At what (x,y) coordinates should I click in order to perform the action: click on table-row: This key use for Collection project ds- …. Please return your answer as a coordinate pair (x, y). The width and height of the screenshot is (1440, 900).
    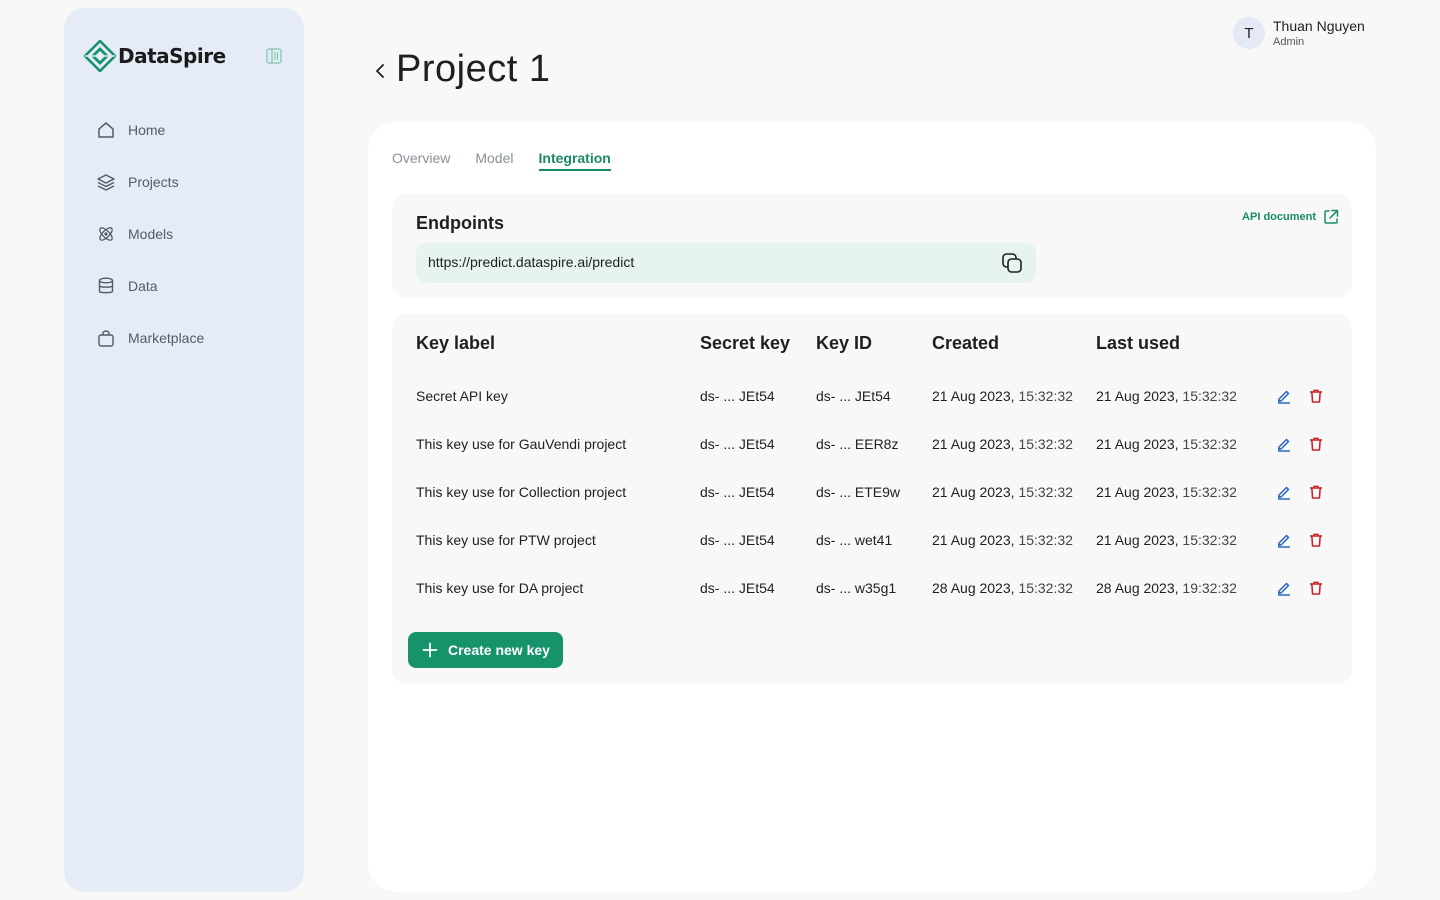
    Looking at the image, I should click on (872, 493).